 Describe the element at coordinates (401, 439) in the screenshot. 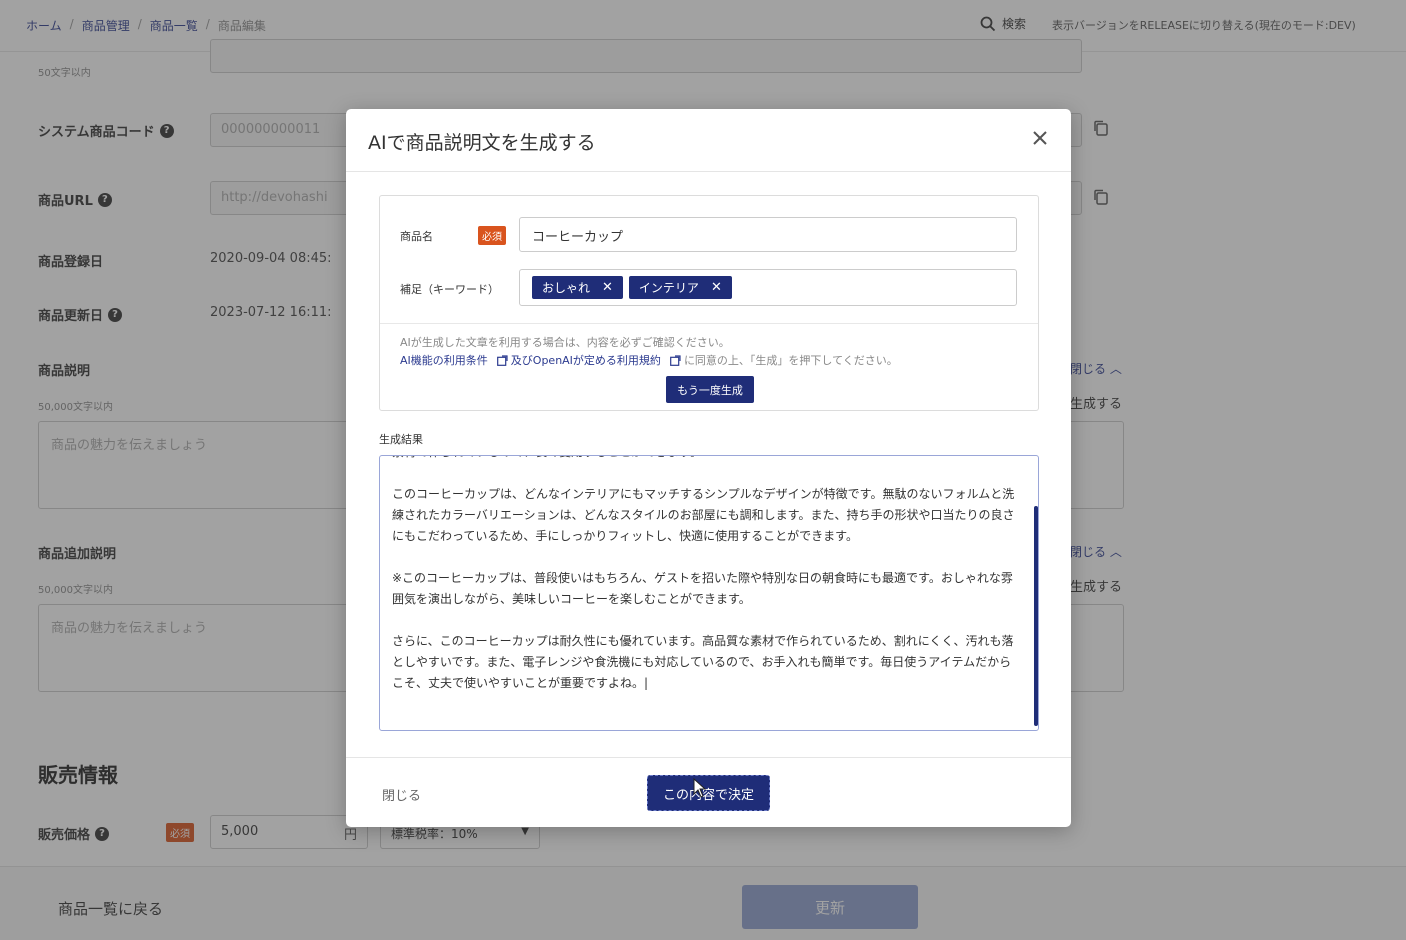

I see `result-label: 生成結果` at that location.